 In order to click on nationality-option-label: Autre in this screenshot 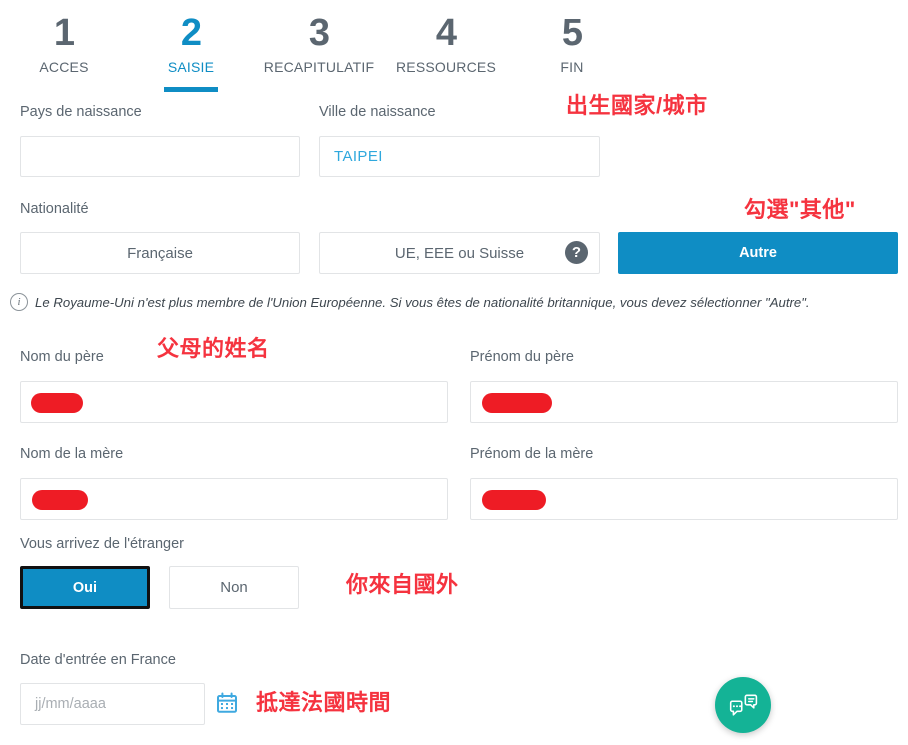, I will do `click(758, 253)`.